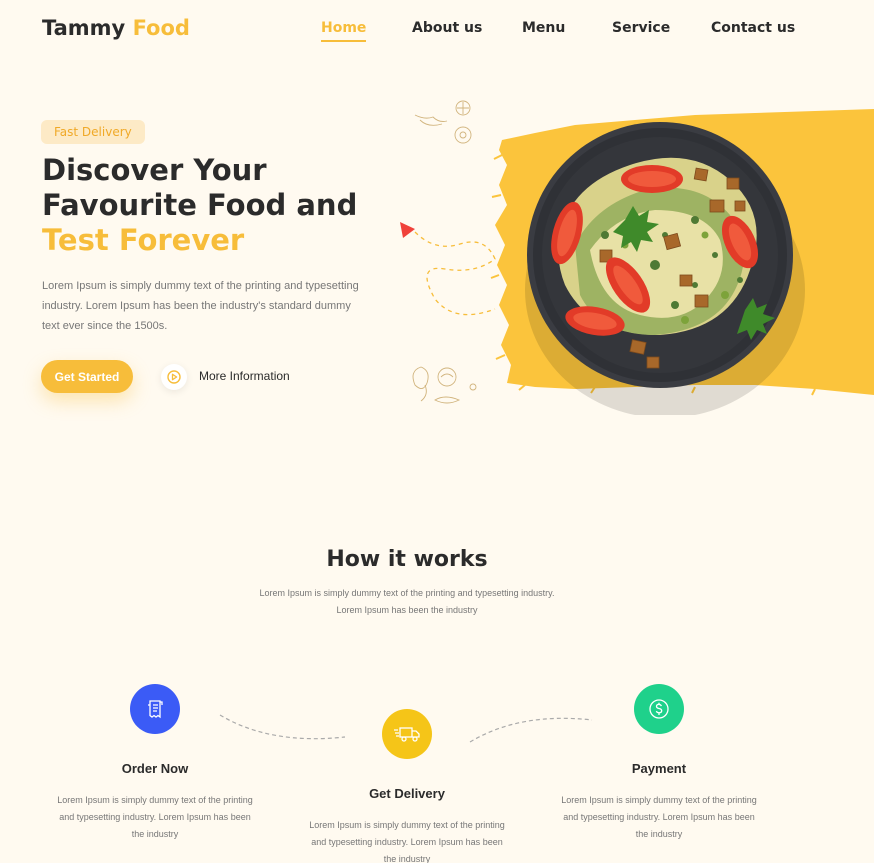 This screenshot has height=863, width=874. Describe the element at coordinates (543, 28) in the screenshot. I see `nav-menu: Menu` at that location.